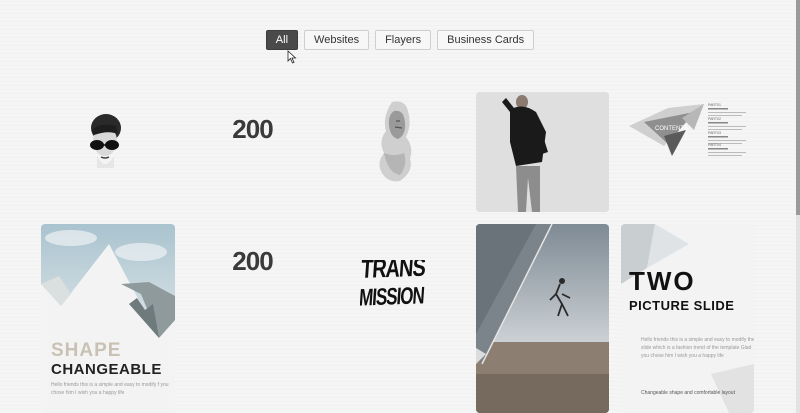  Describe the element at coordinates (486, 40) in the screenshot. I see `filter-business-cards-button: Business Cards` at that location.